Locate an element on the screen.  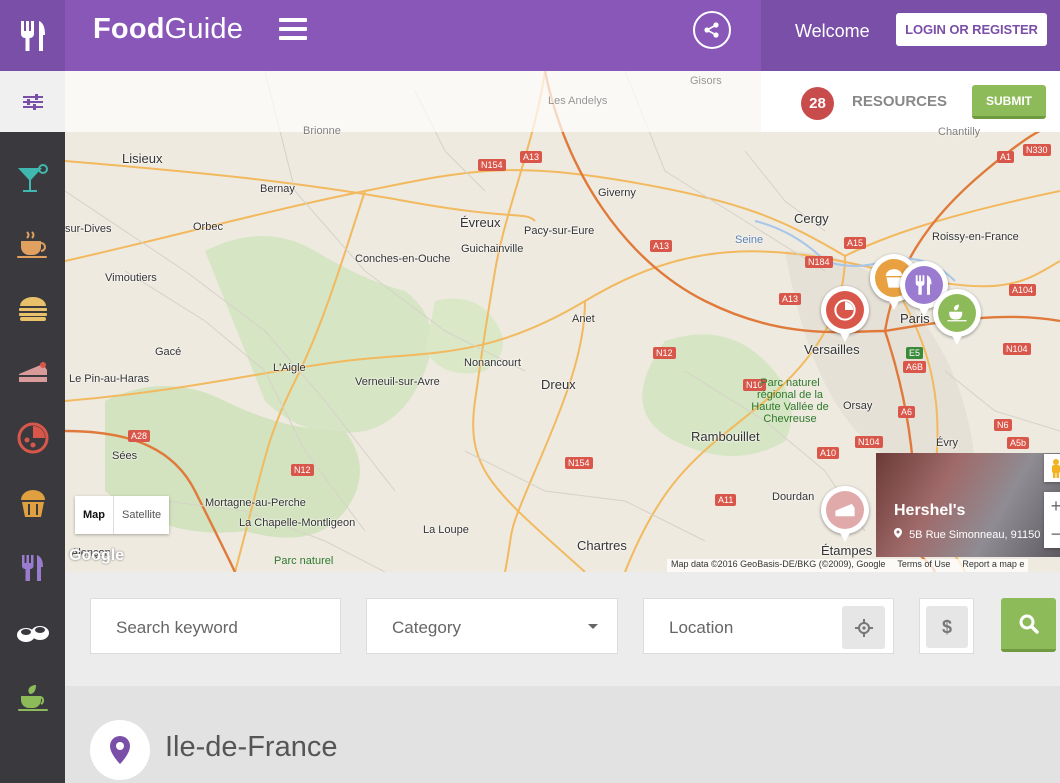
sidebar-item-pizza is located at coordinates (32, 438).